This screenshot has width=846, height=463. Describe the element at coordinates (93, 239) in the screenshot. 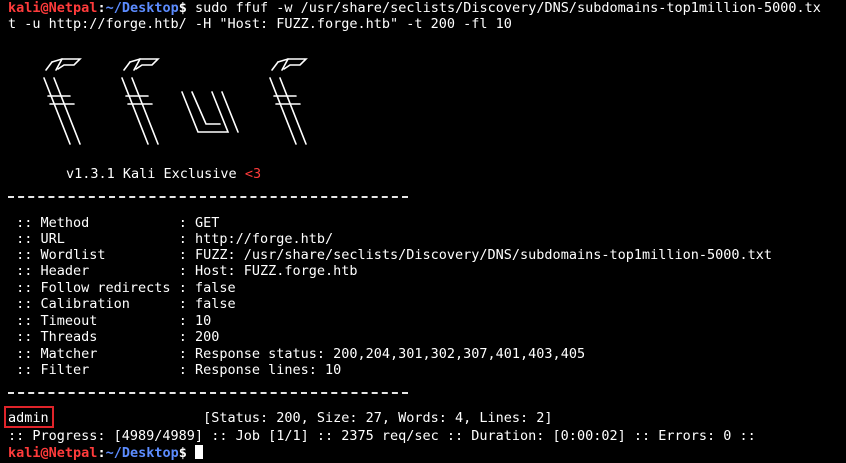

I see `config-label: :: URL` at that location.